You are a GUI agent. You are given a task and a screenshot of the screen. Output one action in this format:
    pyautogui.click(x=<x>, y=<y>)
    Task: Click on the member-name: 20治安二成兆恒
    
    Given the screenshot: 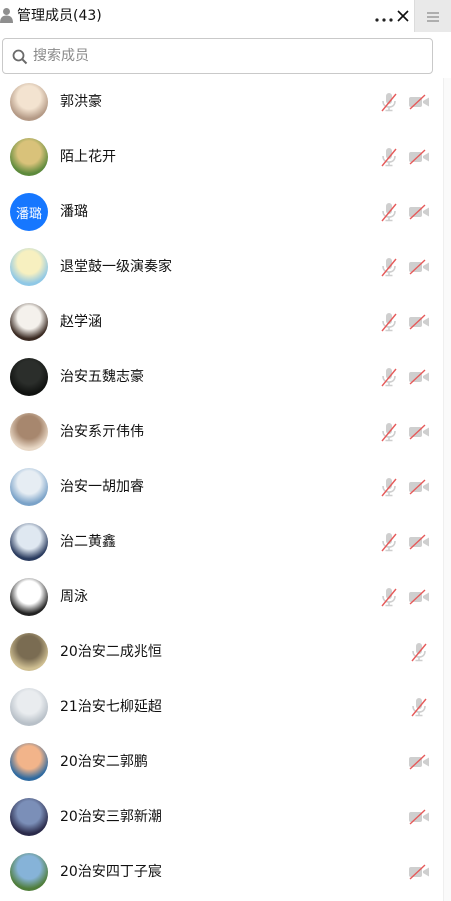 What is the action you would take?
    pyautogui.click(x=111, y=652)
    